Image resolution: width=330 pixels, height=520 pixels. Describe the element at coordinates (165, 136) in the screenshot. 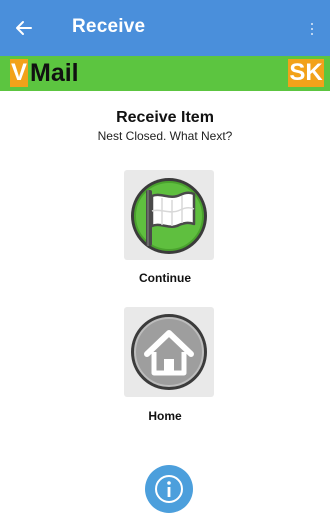

I see `section-subheading: Nest Closed. What Next?` at that location.